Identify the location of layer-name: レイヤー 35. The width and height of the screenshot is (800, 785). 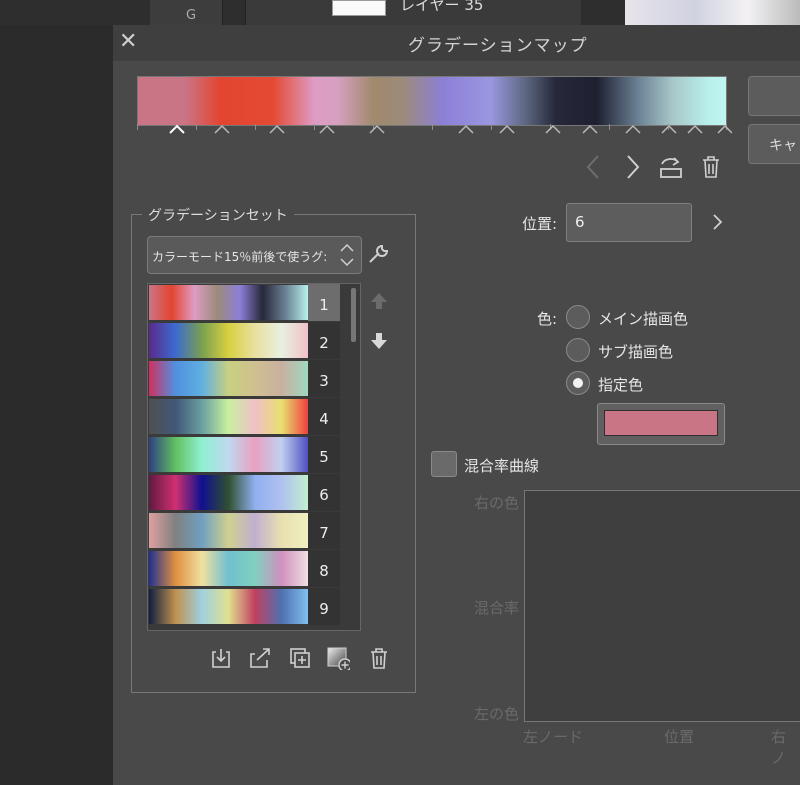
(442, 7).